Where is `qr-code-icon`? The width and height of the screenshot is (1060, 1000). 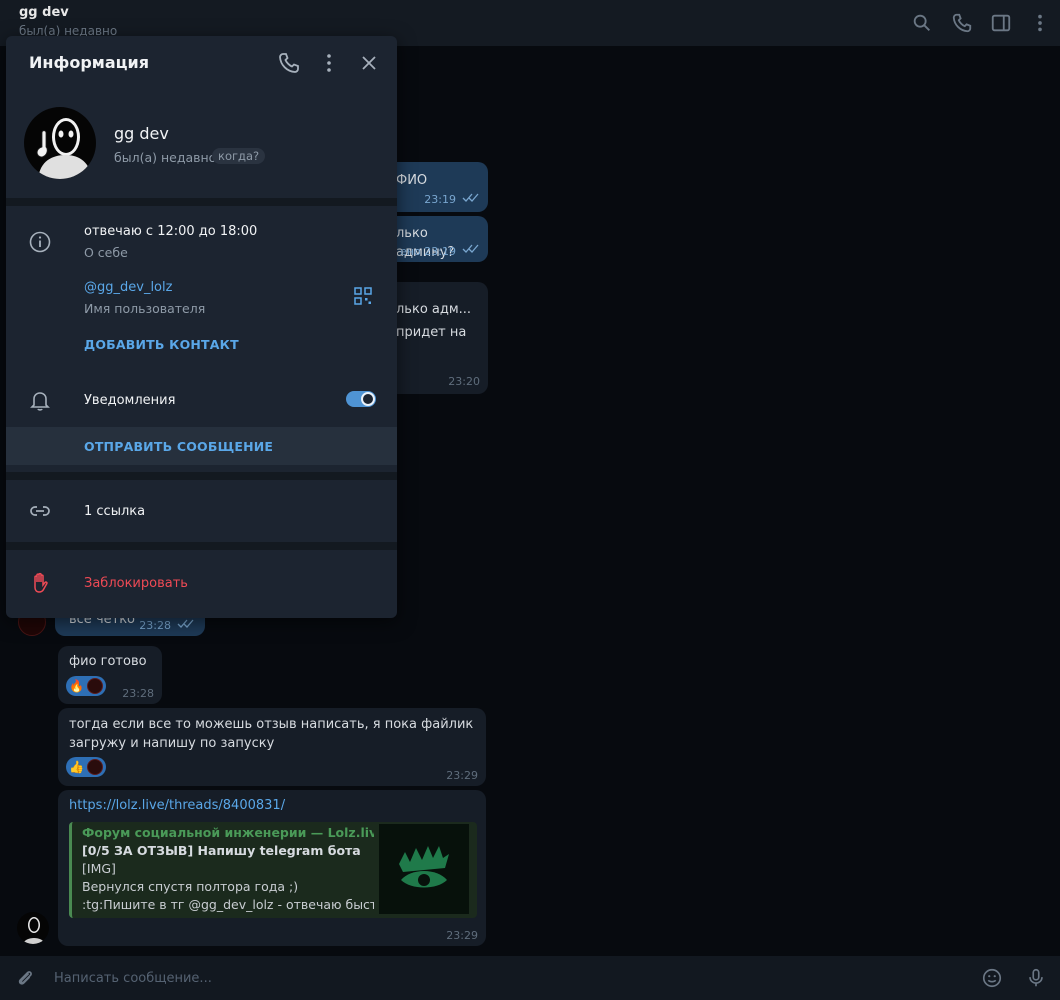 qr-code-icon is located at coordinates (363, 296).